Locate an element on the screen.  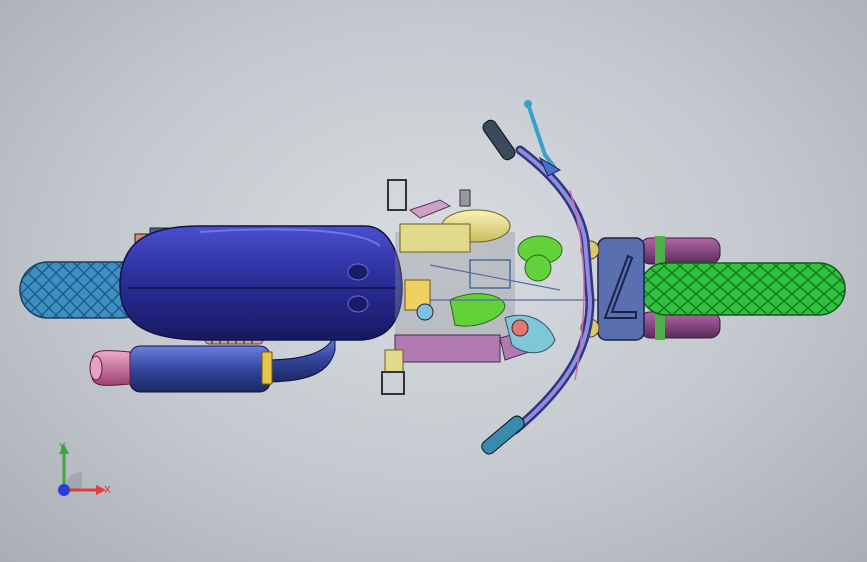
rear-fender is located at coordinates (261, 283).